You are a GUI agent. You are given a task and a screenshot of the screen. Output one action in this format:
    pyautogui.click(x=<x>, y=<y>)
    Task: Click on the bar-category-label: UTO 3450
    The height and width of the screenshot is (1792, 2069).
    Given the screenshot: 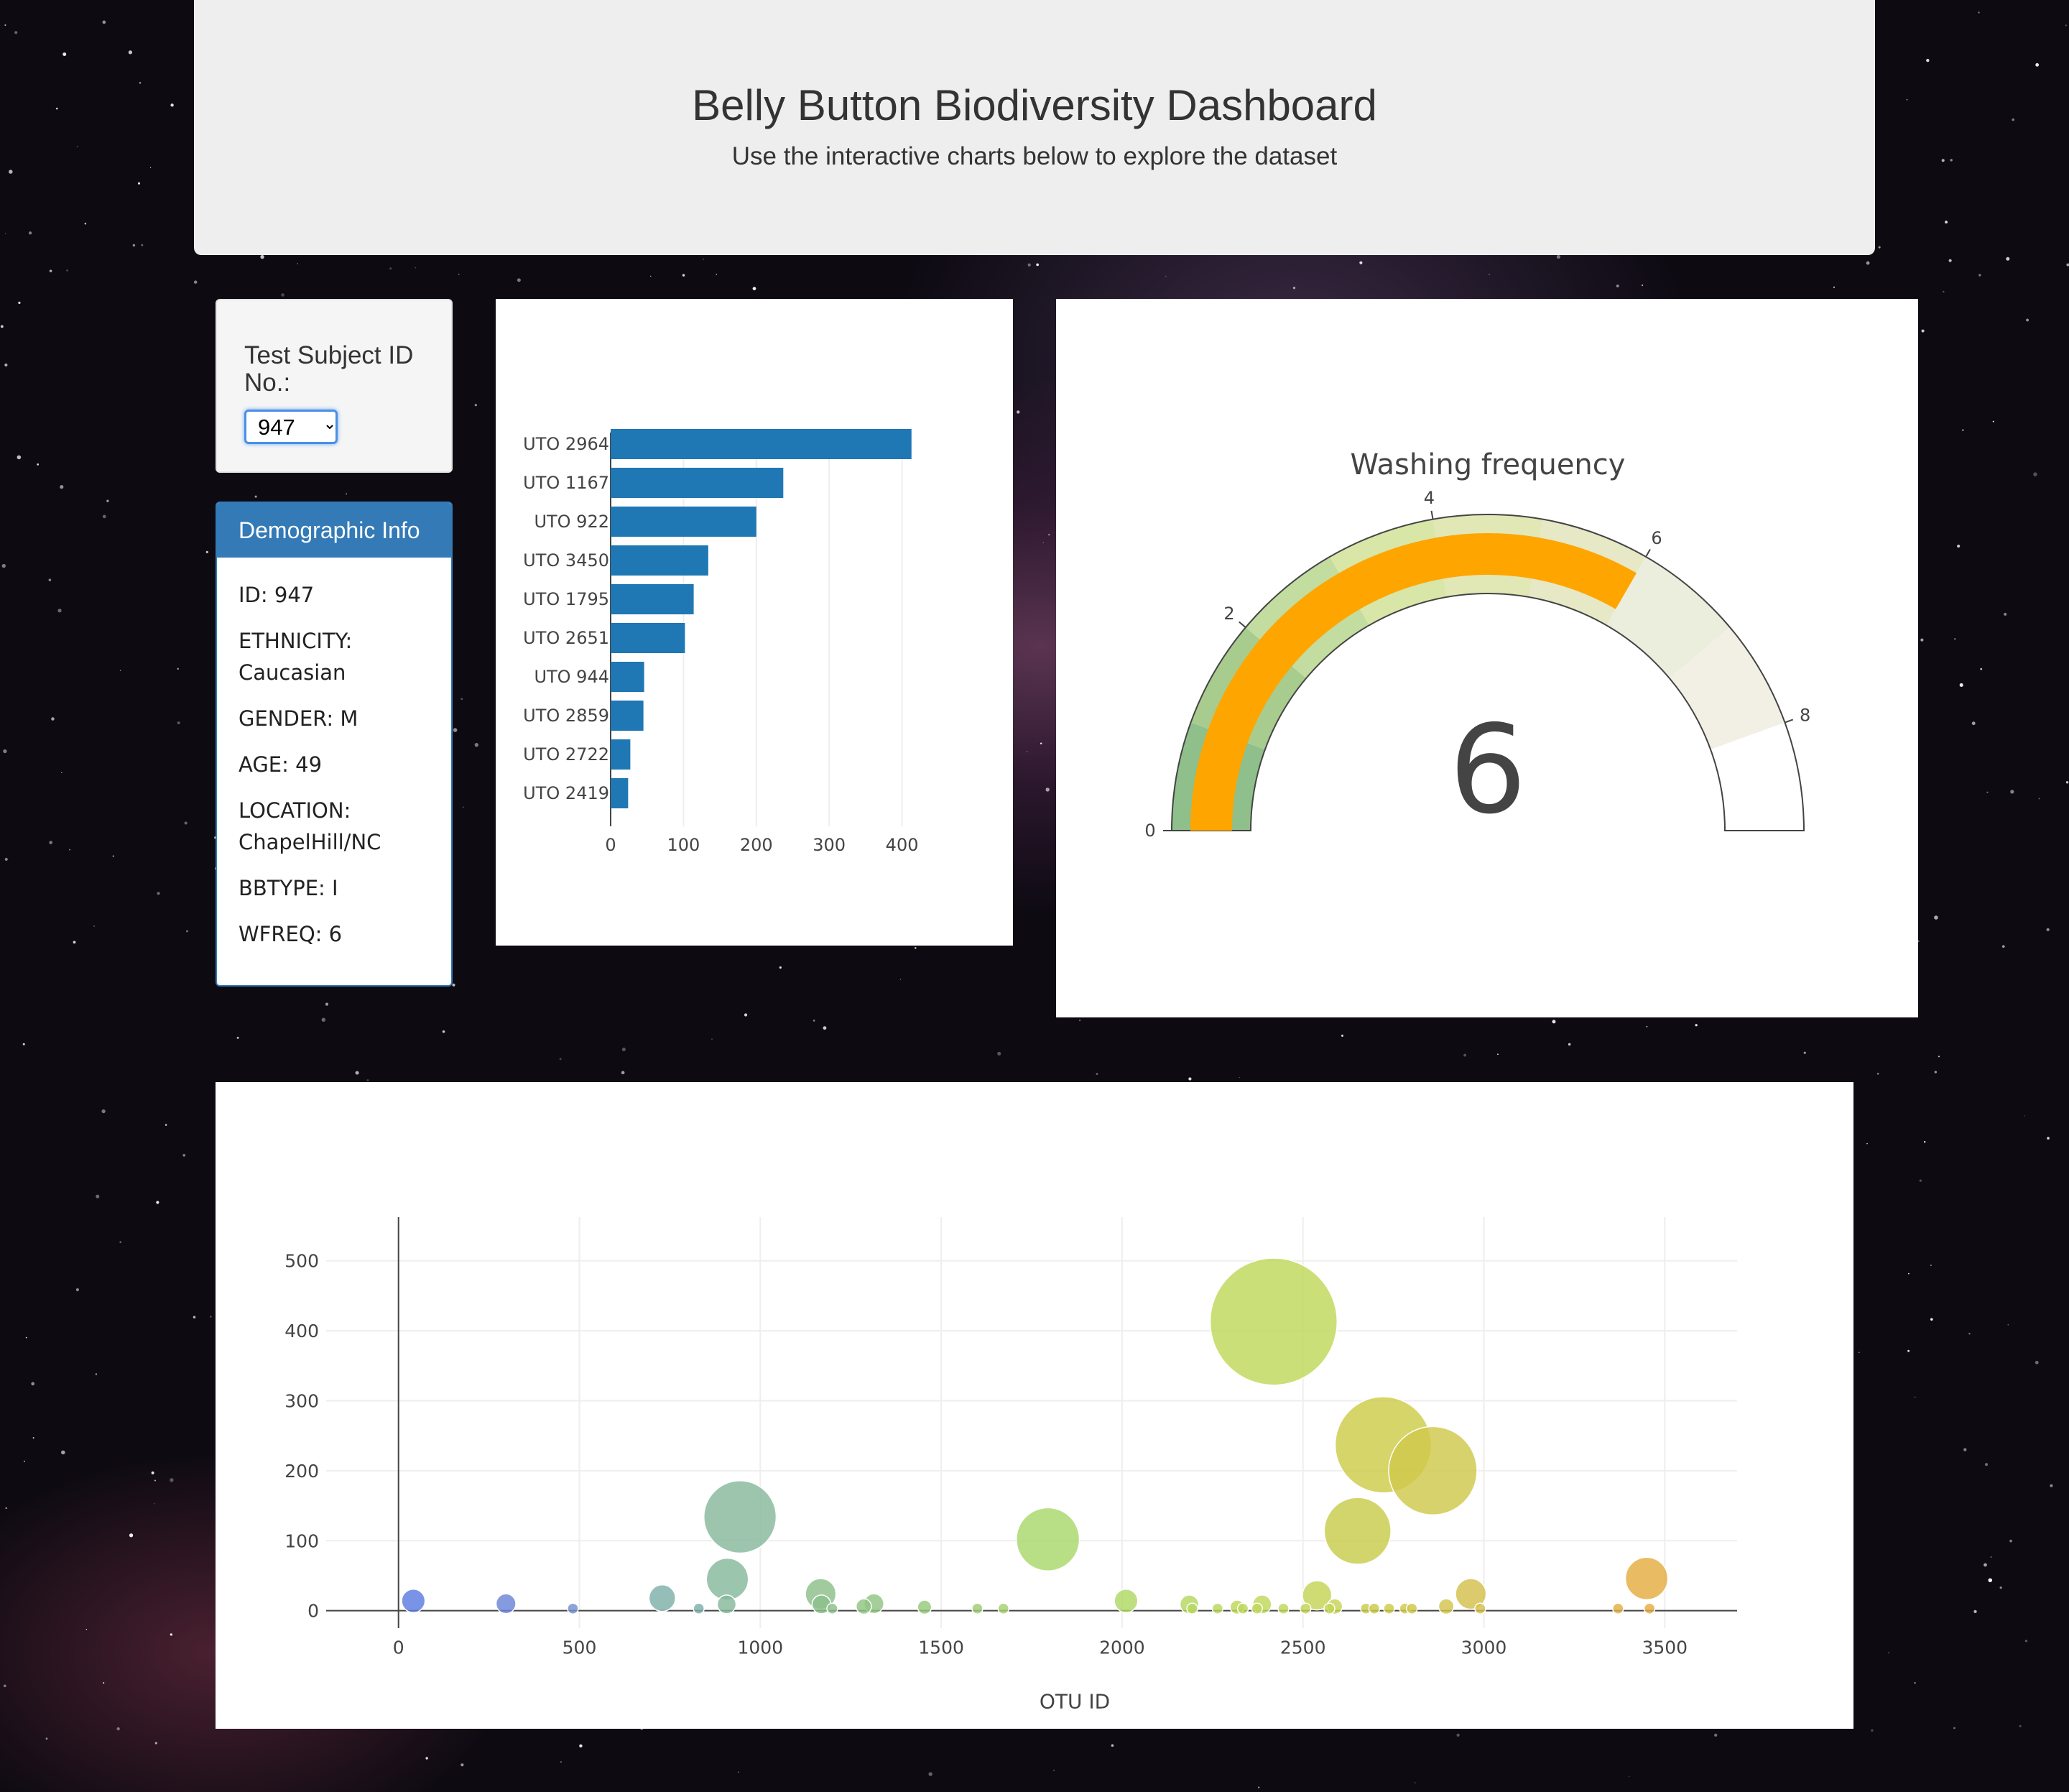 What is the action you would take?
    pyautogui.click(x=566, y=560)
    